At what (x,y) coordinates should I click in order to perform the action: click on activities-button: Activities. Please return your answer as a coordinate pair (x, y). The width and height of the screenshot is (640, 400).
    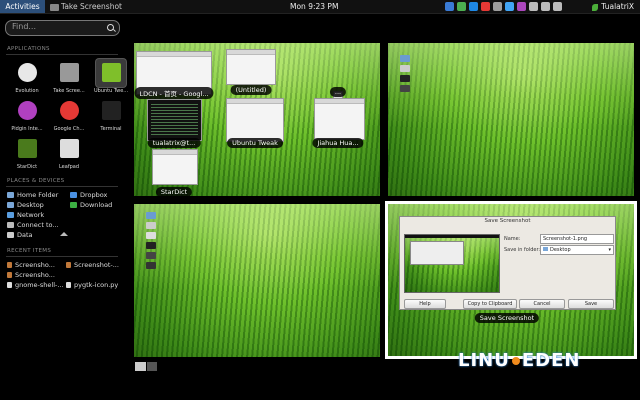
    Looking at the image, I should click on (22, 6).